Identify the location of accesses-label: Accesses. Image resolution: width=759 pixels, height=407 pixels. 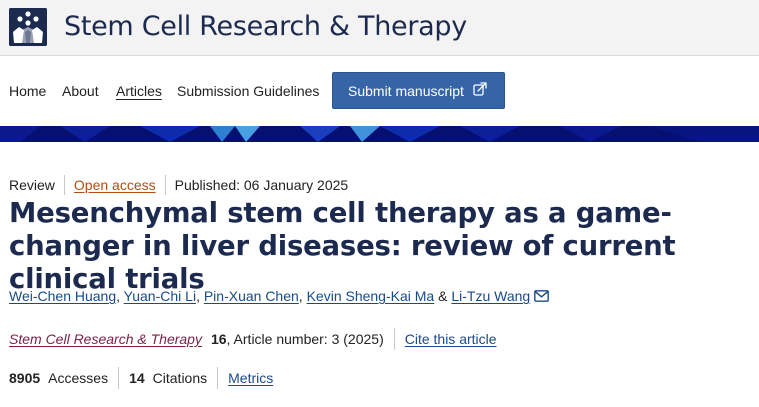
(78, 378).